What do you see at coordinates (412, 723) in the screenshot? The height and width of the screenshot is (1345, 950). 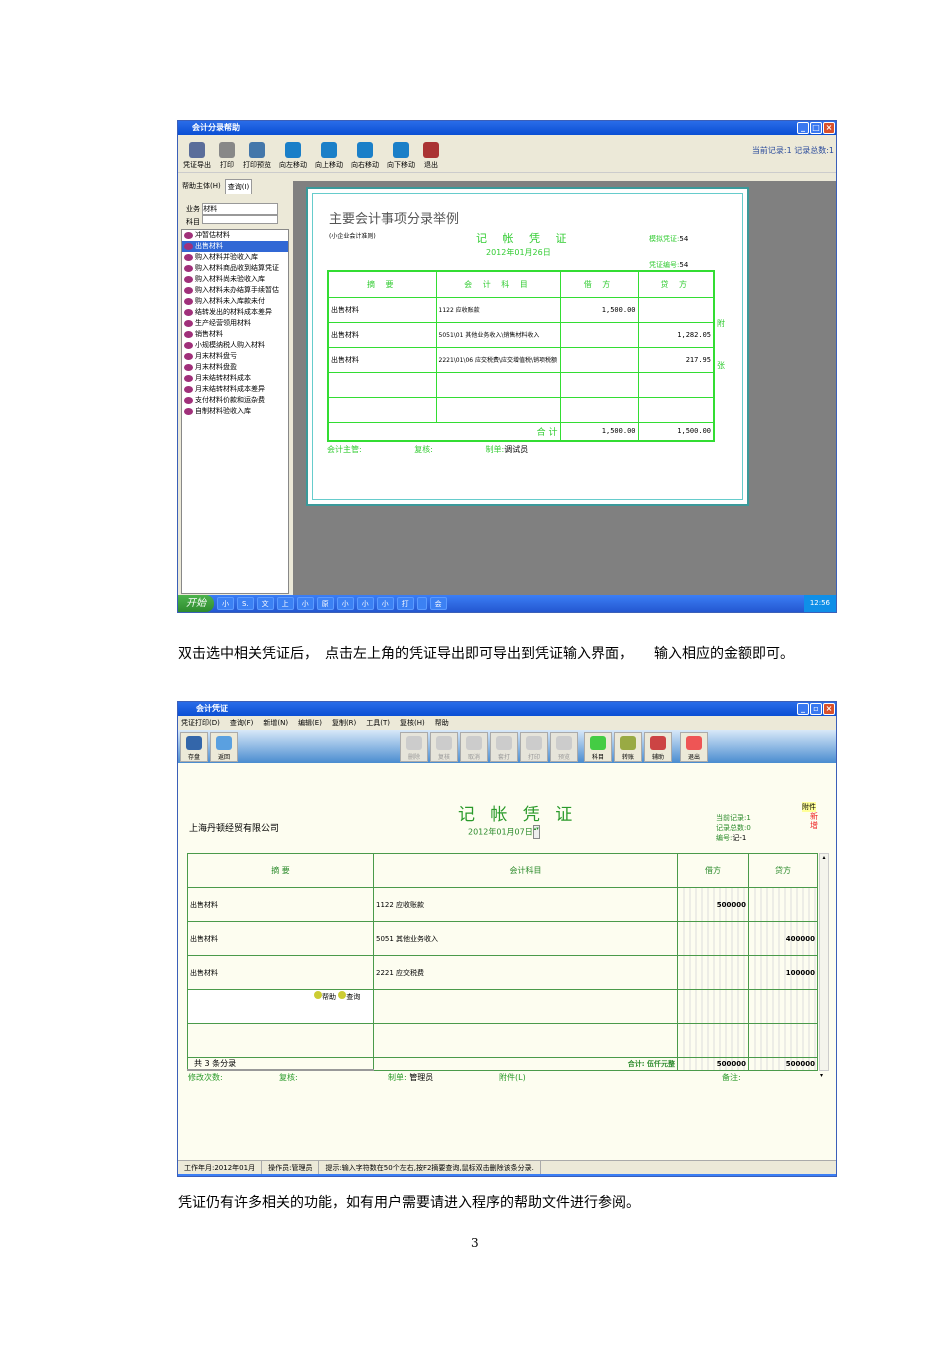 I see `menu-item: 复核(H)` at bounding box center [412, 723].